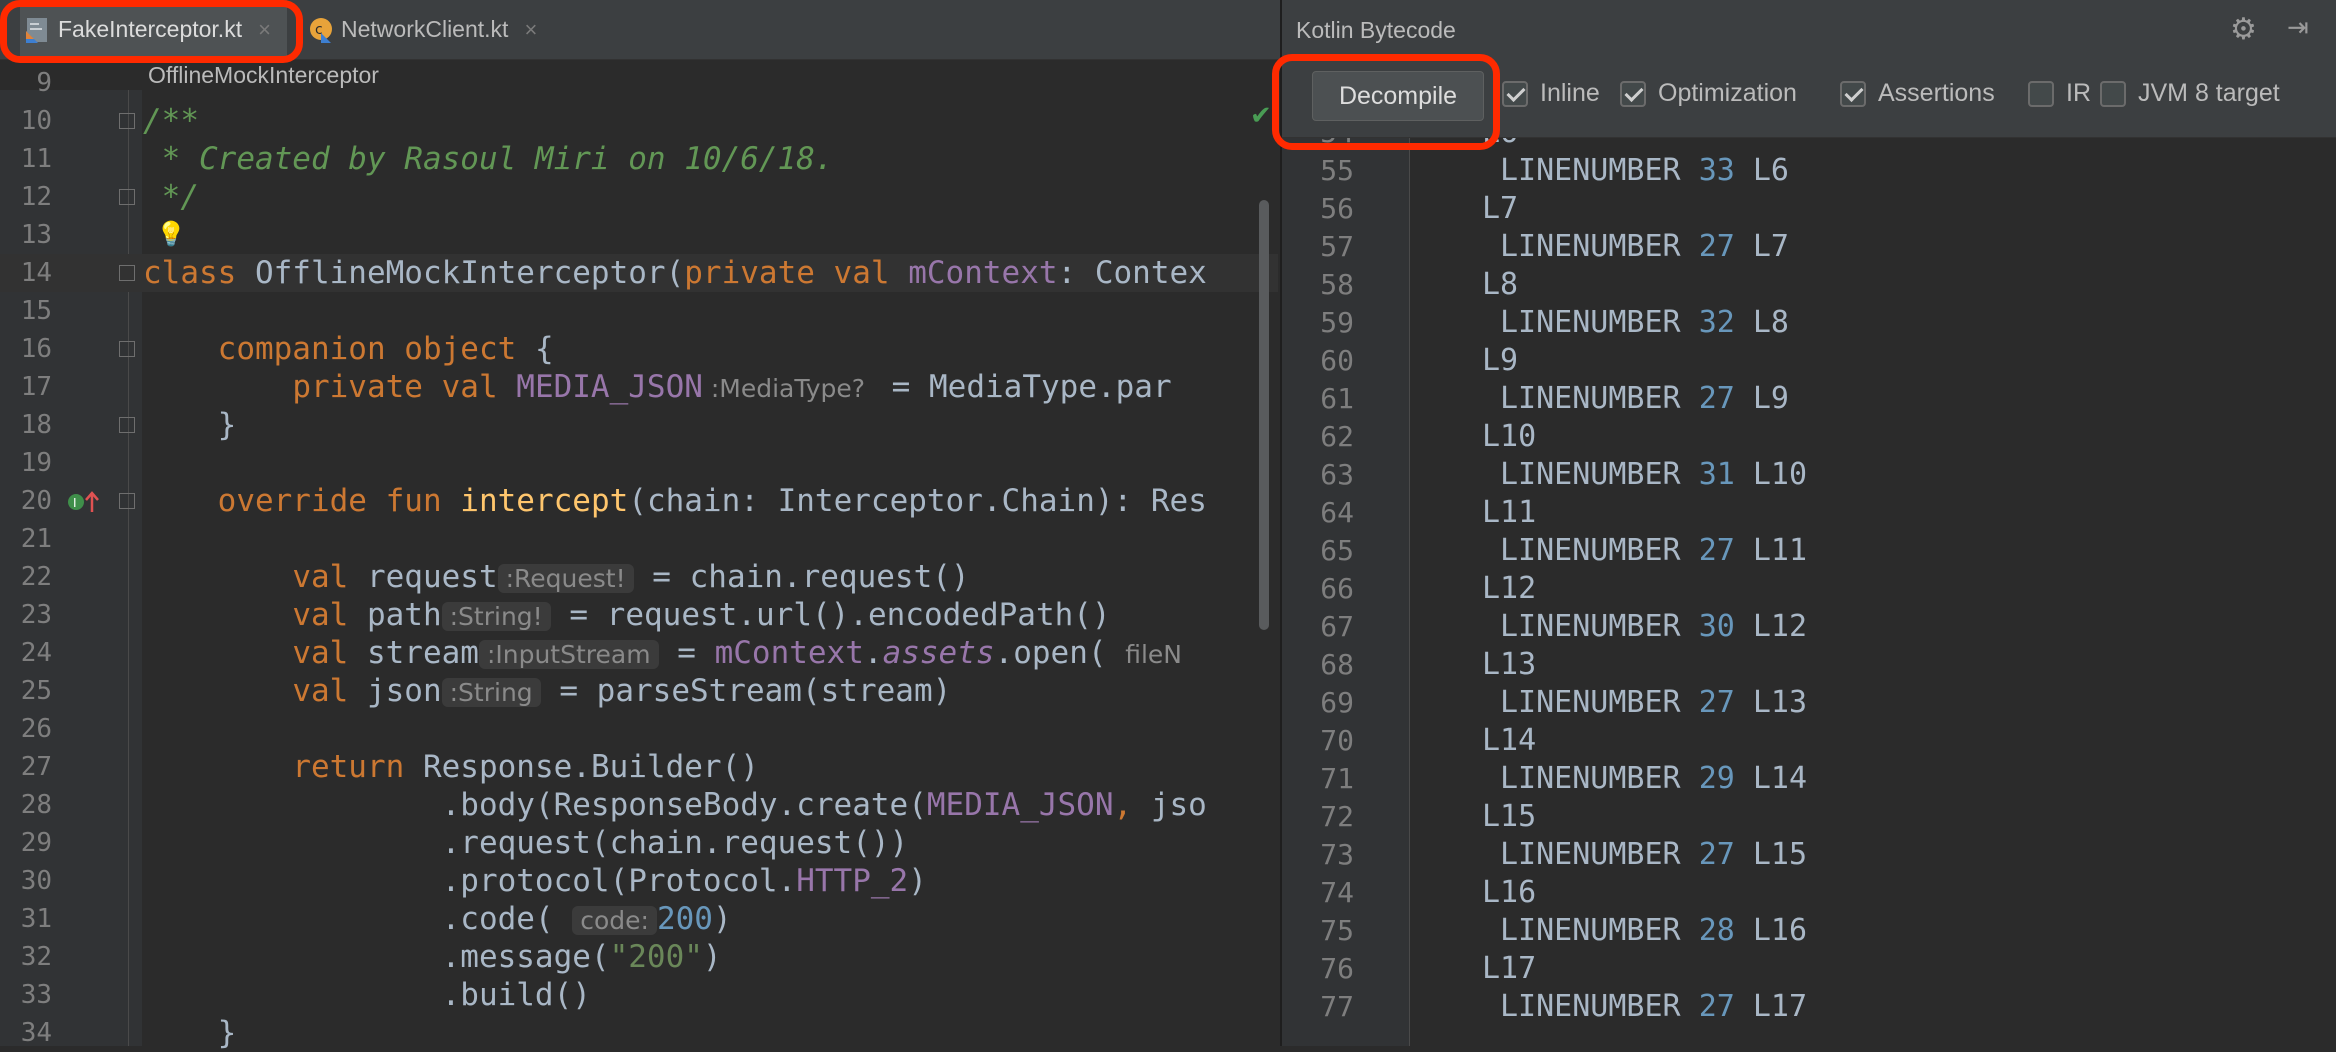  Describe the element at coordinates (1802, 1007) in the screenshot. I see `bytecode-line: 77 LINENUMBER 27 L17` at that location.